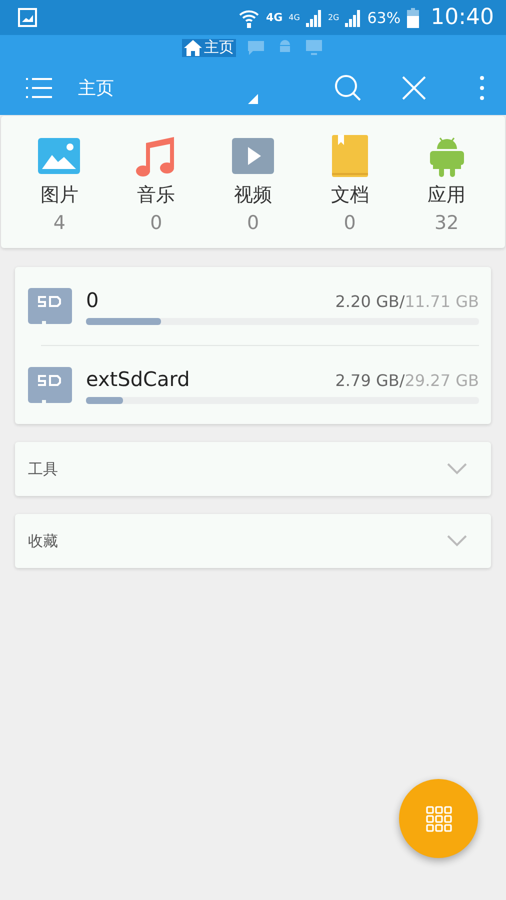 This screenshot has height=900, width=506. I want to click on music-note-icon, so click(156, 156).